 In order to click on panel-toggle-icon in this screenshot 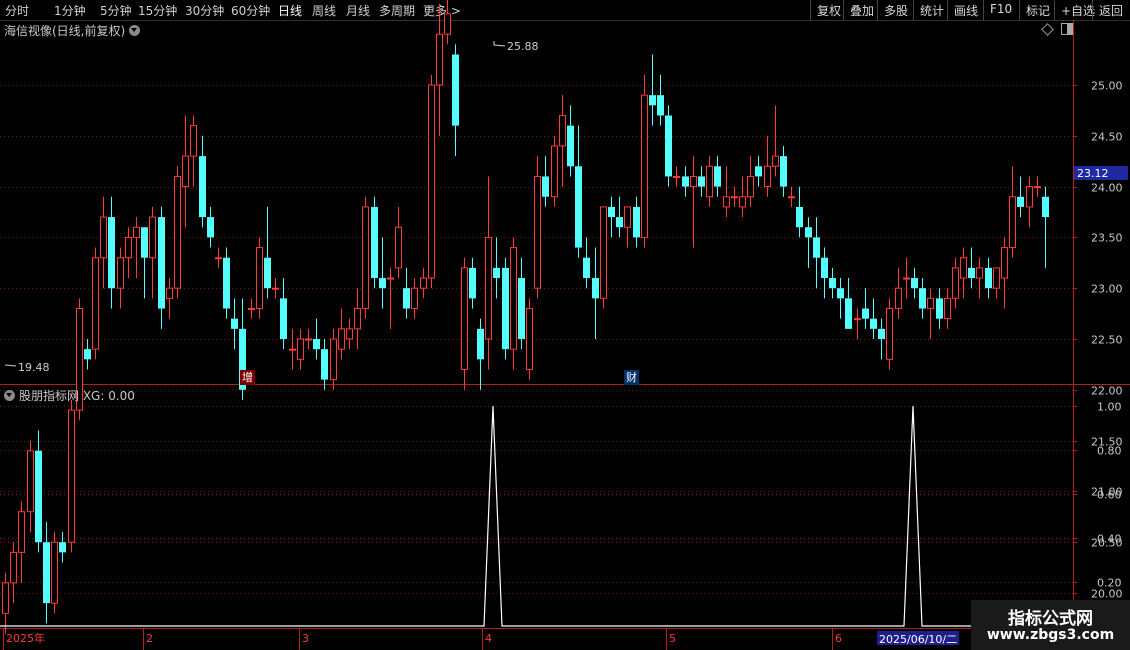, I will do `click(1067, 29)`.